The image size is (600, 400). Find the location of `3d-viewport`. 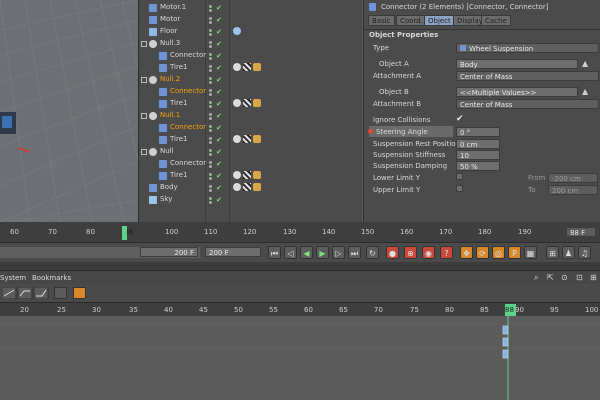

3d-viewport is located at coordinates (69, 111).